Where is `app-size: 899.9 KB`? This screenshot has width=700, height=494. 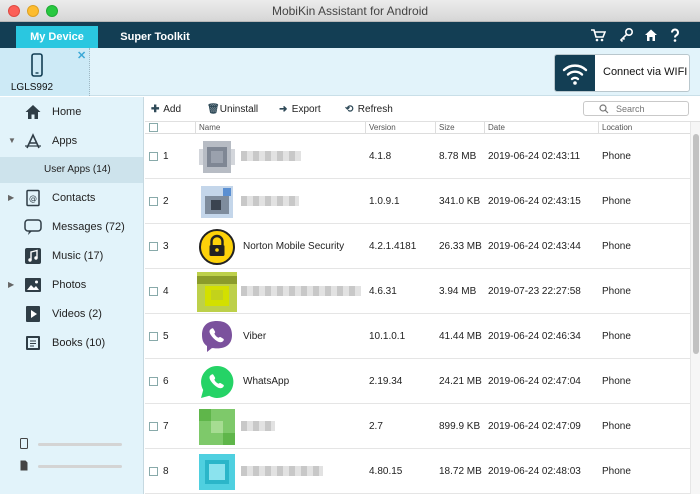
app-size: 899.9 KB is located at coordinates (460, 426).